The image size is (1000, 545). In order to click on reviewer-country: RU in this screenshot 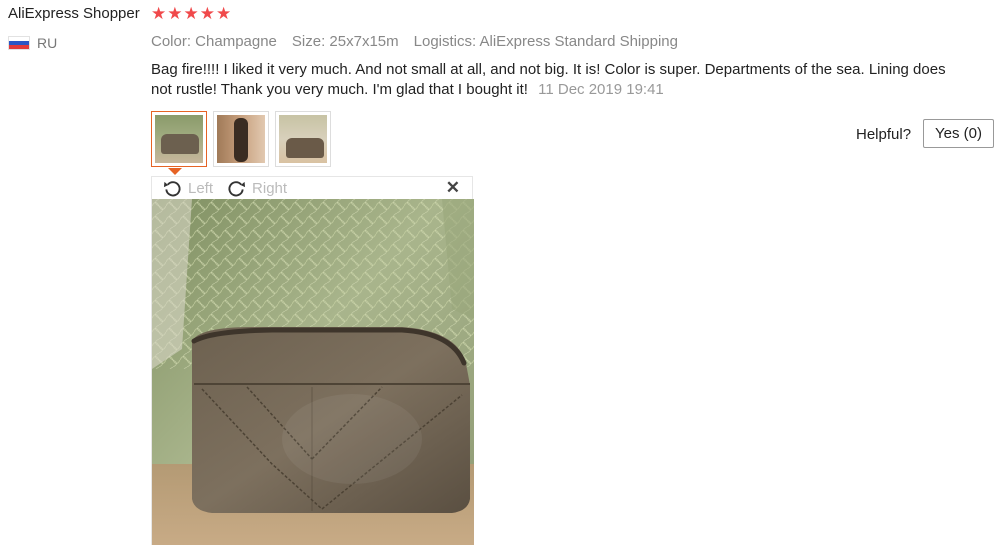, I will do `click(32, 43)`.